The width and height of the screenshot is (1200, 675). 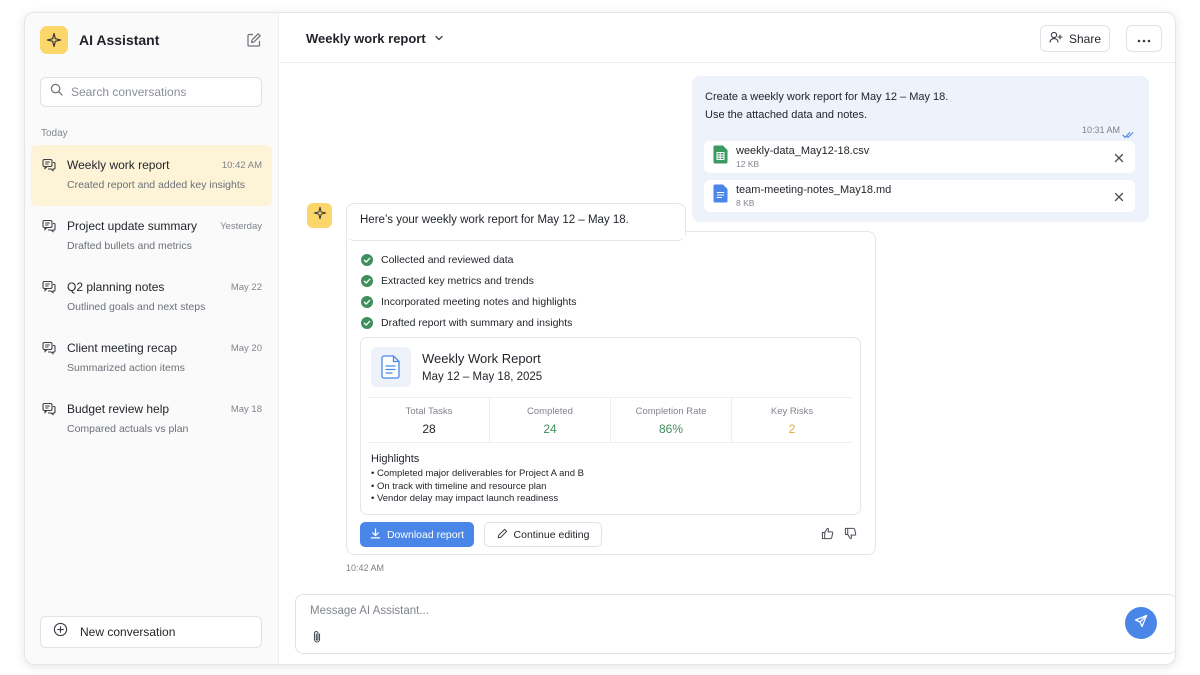 I want to click on conversation-time: May 22, so click(x=246, y=287).